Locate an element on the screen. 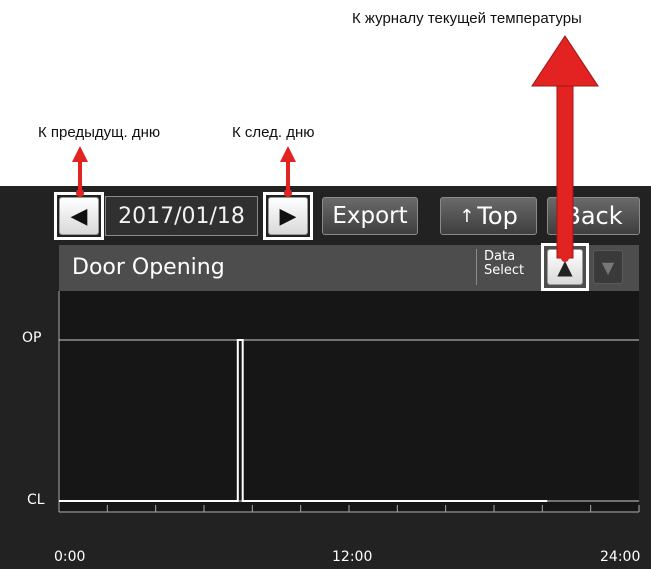 The height and width of the screenshot is (569, 651). y-label-op: OP is located at coordinates (32, 338).